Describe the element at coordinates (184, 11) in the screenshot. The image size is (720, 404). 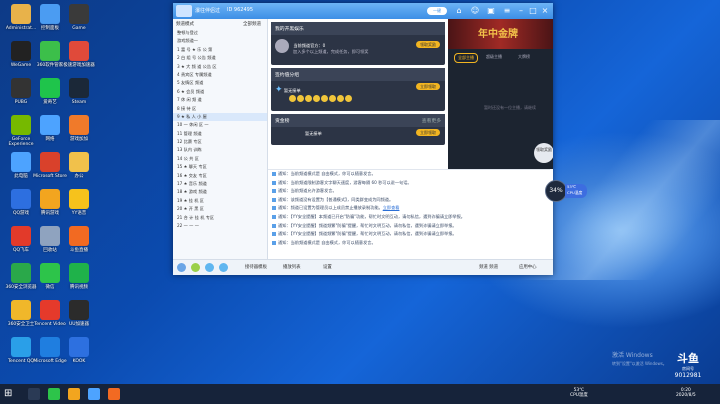
I see `channel-avatar` at that location.